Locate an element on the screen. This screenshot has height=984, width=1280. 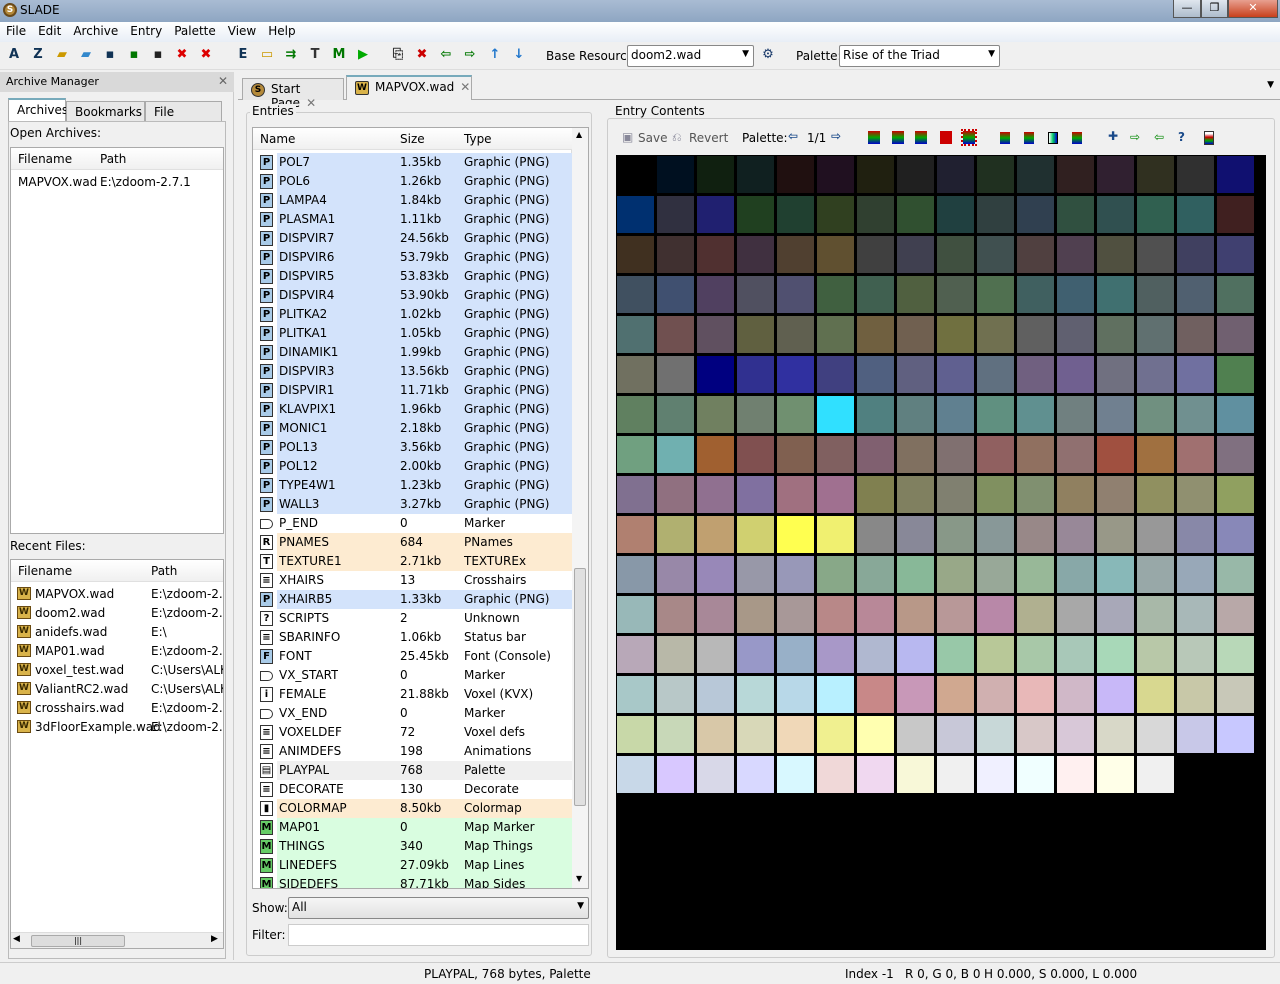
entry-row: M MAP01 0 Map Marker is located at coordinates (415, 827).